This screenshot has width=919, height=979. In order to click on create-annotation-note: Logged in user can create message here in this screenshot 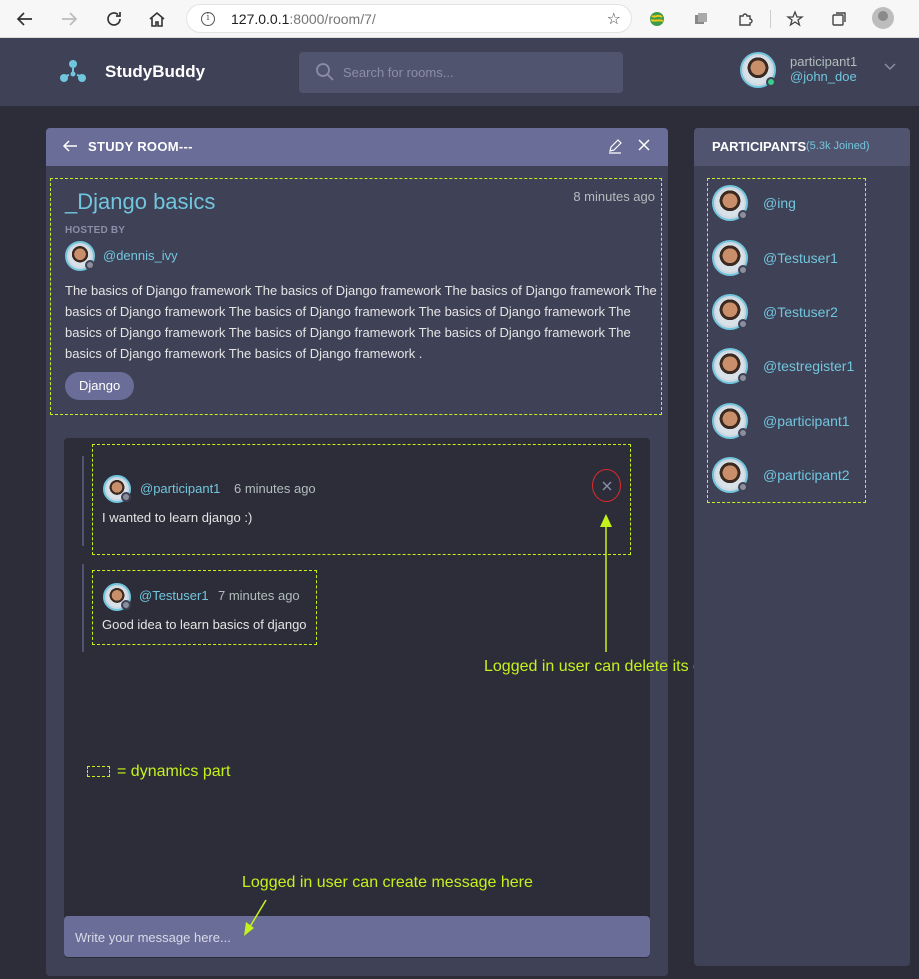, I will do `click(387, 882)`.